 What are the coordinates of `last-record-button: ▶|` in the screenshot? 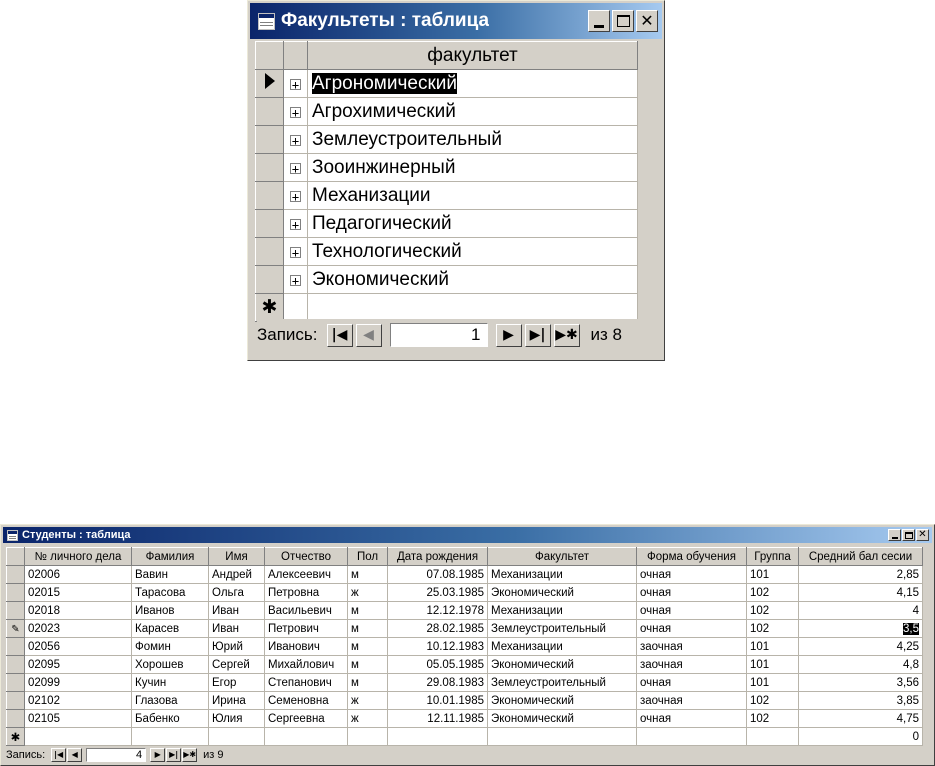 It's located at (537, 335).